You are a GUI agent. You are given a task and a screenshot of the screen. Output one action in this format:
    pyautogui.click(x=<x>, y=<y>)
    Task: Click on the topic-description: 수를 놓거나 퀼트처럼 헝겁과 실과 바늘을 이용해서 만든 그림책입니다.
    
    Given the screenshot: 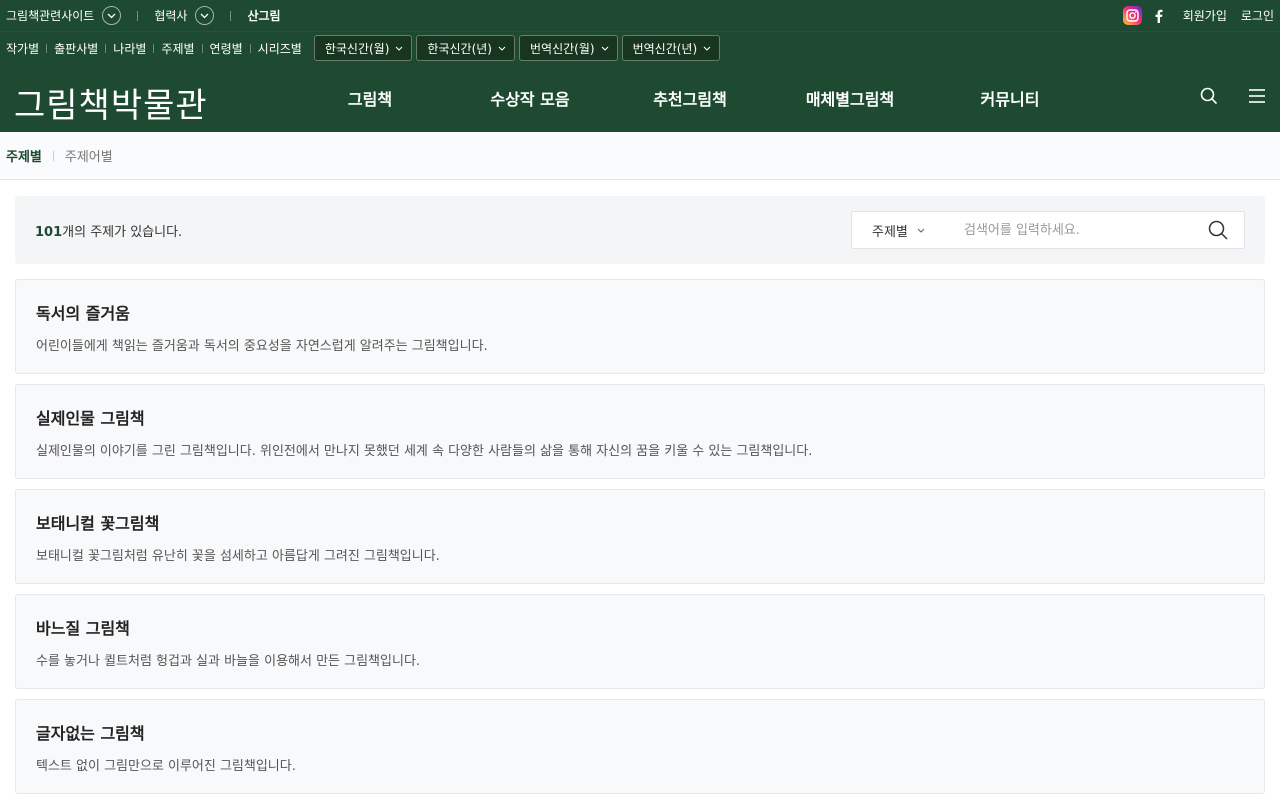 What is the action you would take?
    pyautogui.click(x=228, y=661)
    